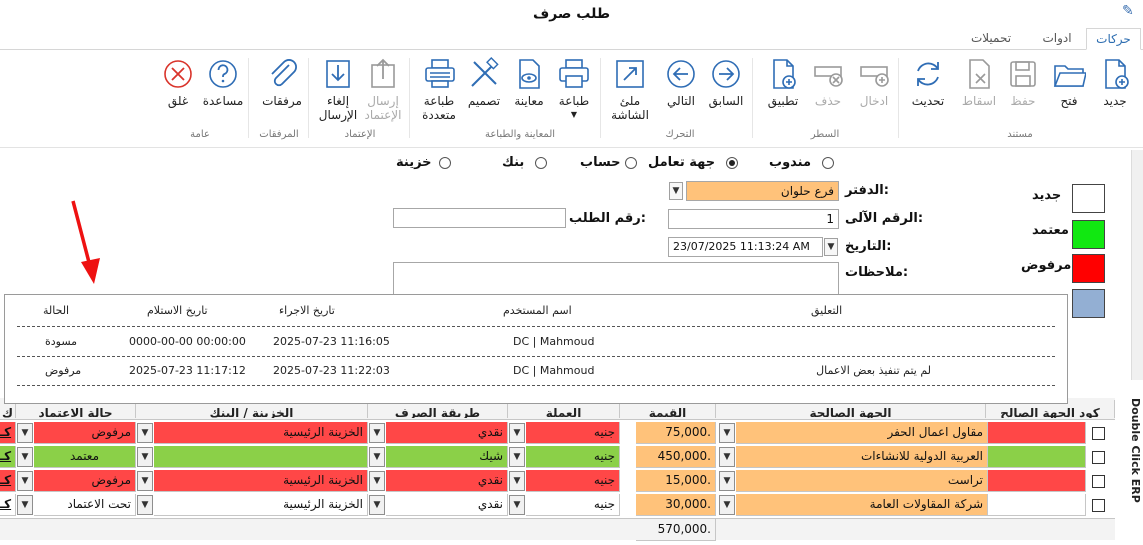 The image size is (1143, 545). Describe the element at coordinates (1057, 39) in the screenshot. I see `tab-tools: ادوات` at that location.